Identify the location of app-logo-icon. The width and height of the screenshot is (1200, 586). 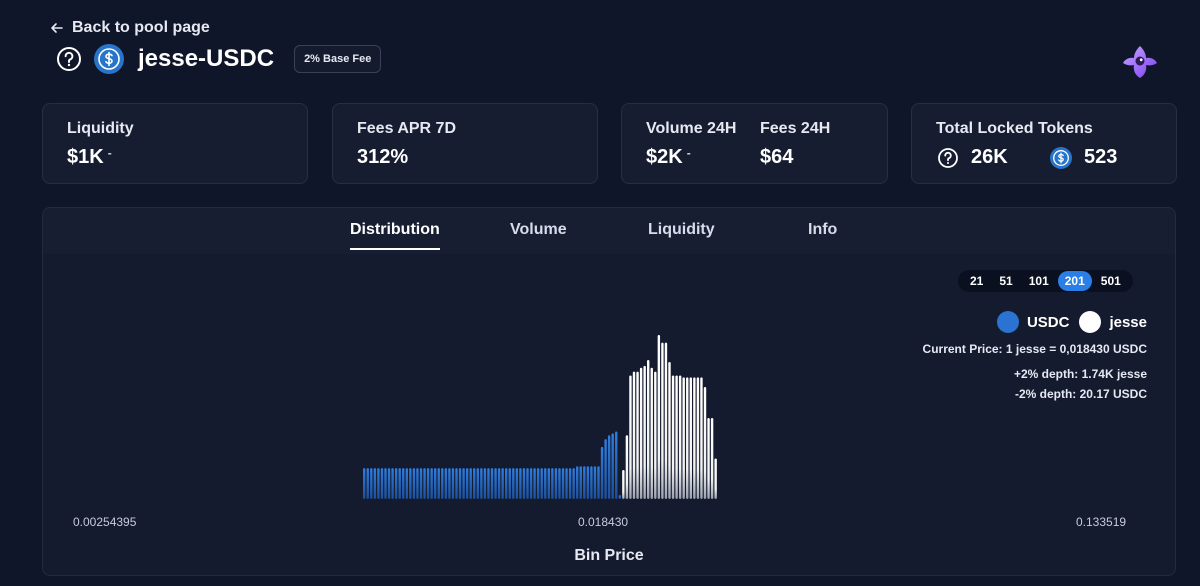
(1140, 62).